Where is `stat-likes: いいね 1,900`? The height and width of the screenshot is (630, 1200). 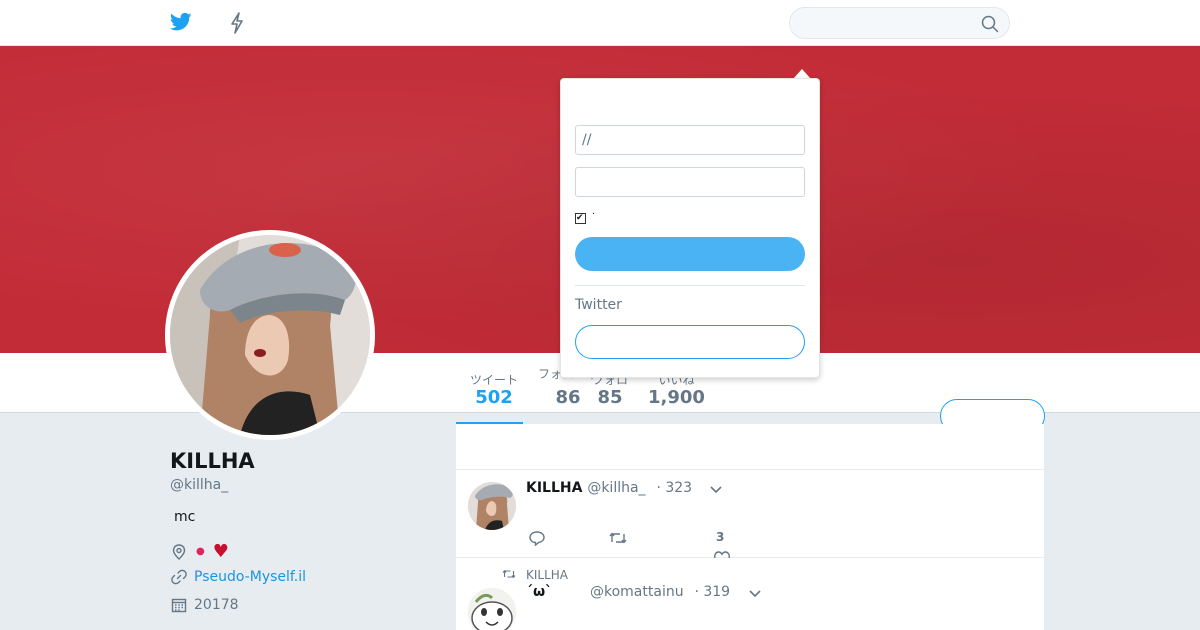 stat-likes: いいね 1,900 is located at coordinates (676, 391).